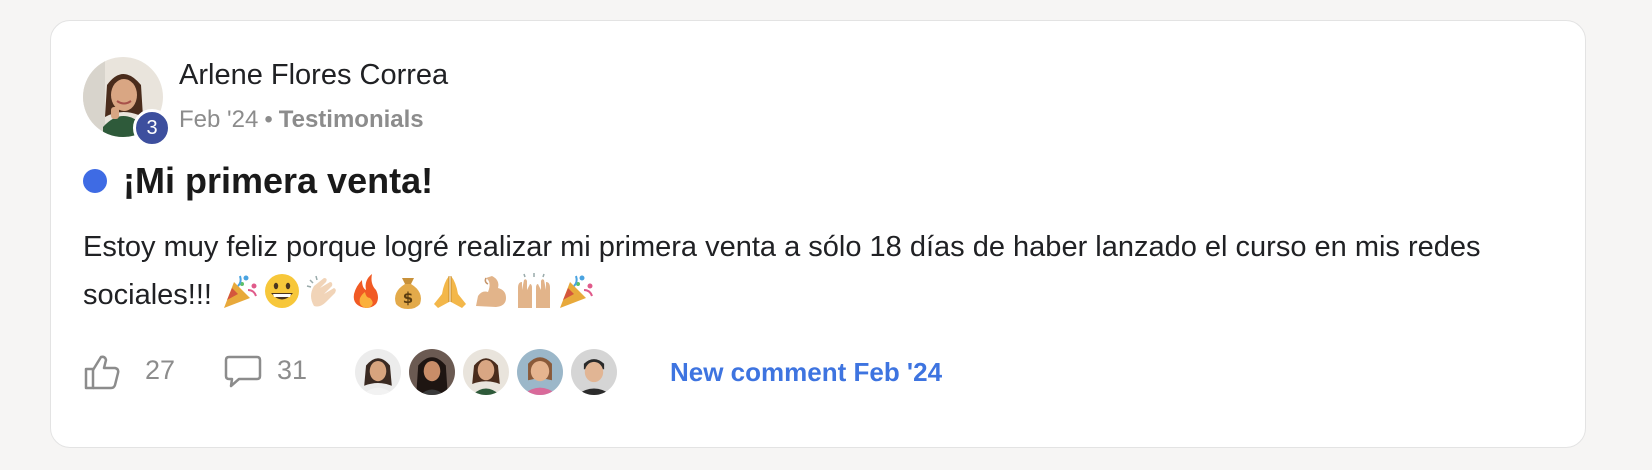  I want to click on level-badge: 3, so click(152, 128).